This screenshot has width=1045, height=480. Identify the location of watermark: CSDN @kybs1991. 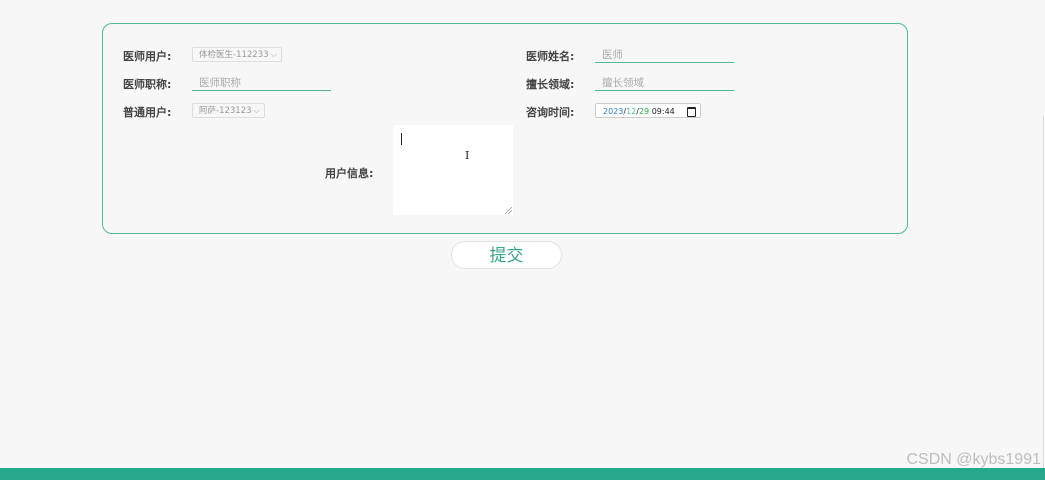
(973, 459).